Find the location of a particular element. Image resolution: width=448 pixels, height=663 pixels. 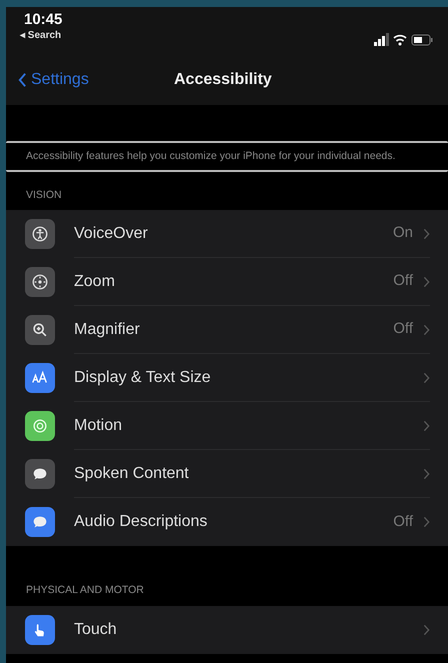

settings-row: VoiceOver On is located at coordinates (227, 234).